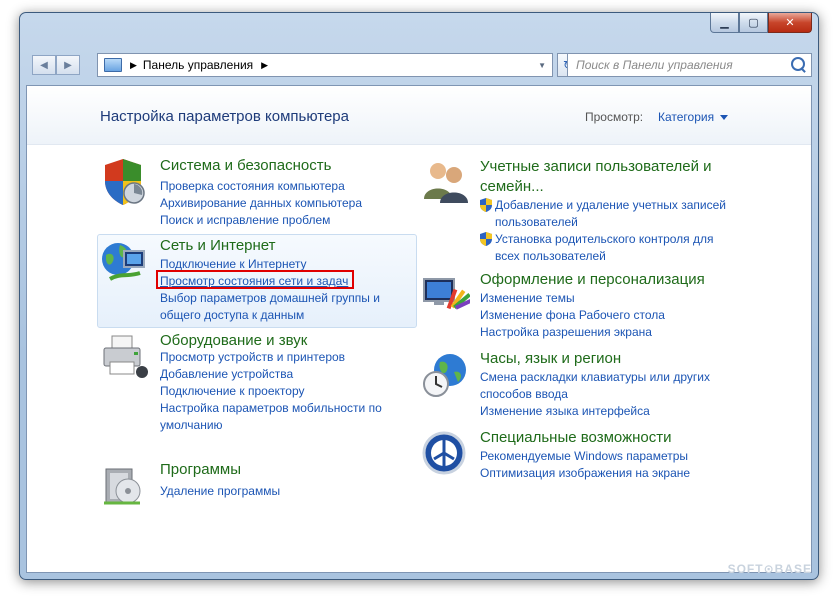 The image size is (838, 598). I want to click on link-connect-projector: Подключение к проектору, so click(280, 391).